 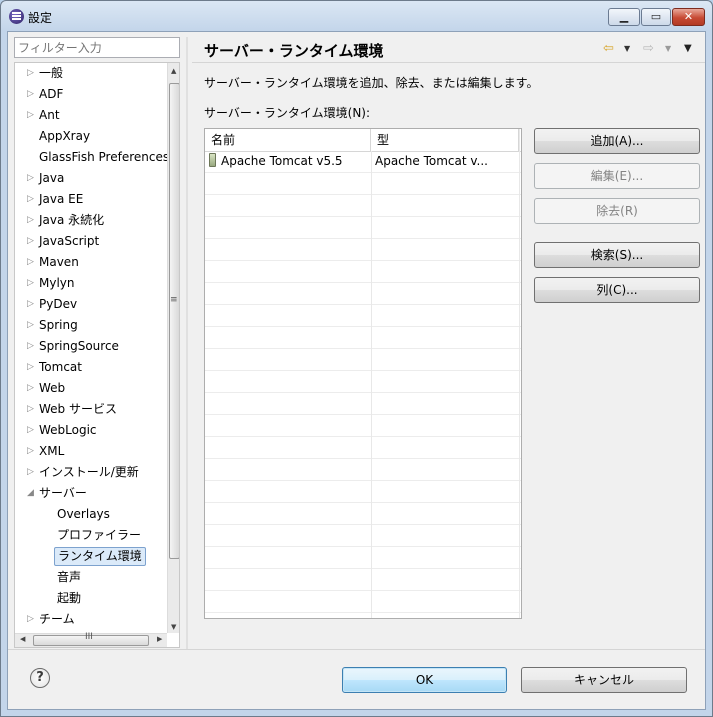 What do you see at coordinates (624, 17) in the screenshot?
I see `minimize-button: ▁` at bounding box center [624, 17].